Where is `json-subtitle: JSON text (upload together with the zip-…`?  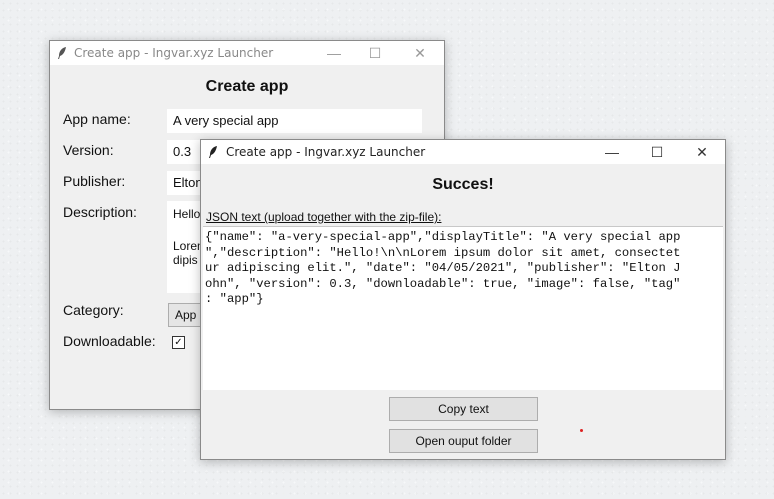
json-subtitle: JSON text (upload together with the zip-… is located at coordinates (324, 217).